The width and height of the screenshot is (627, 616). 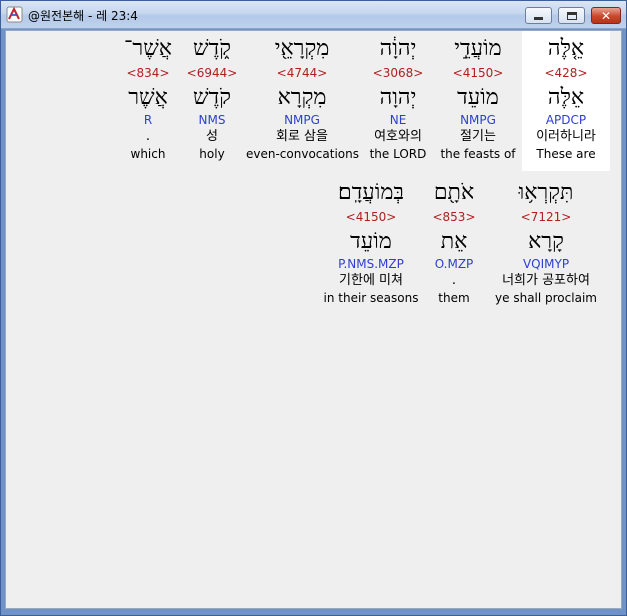 What do you see at coordinates (546, 298) in the screenshot?
I see `english-gloss: ye shall proclaim` at bounding box center [546, 298].